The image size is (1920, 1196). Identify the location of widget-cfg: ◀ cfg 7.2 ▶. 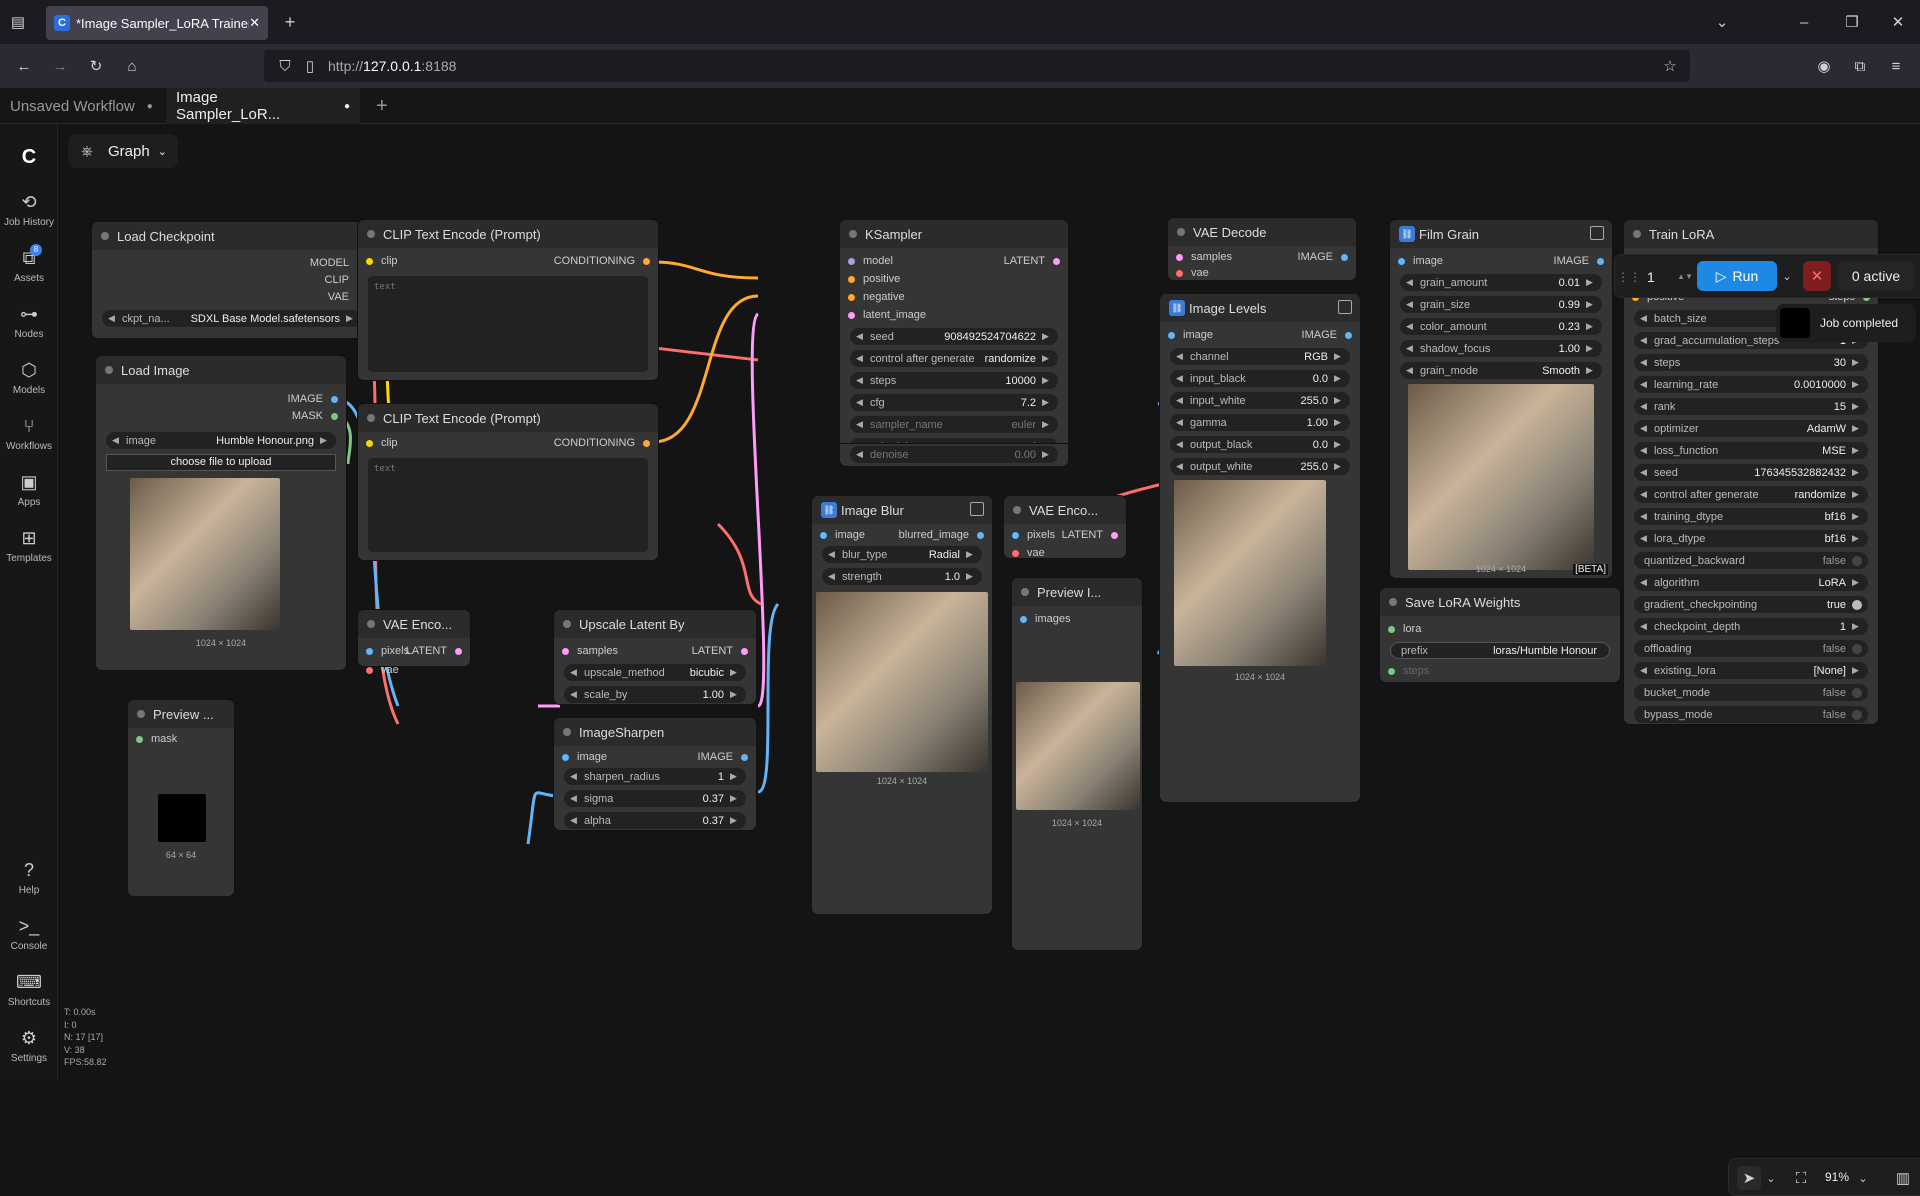
(954, 402).